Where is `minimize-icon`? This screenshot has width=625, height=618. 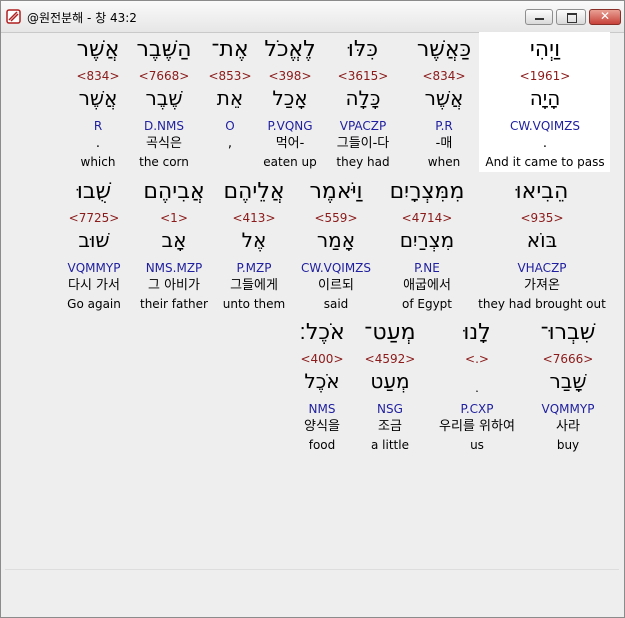
minimize-icon is located at coordinates (539, 19).